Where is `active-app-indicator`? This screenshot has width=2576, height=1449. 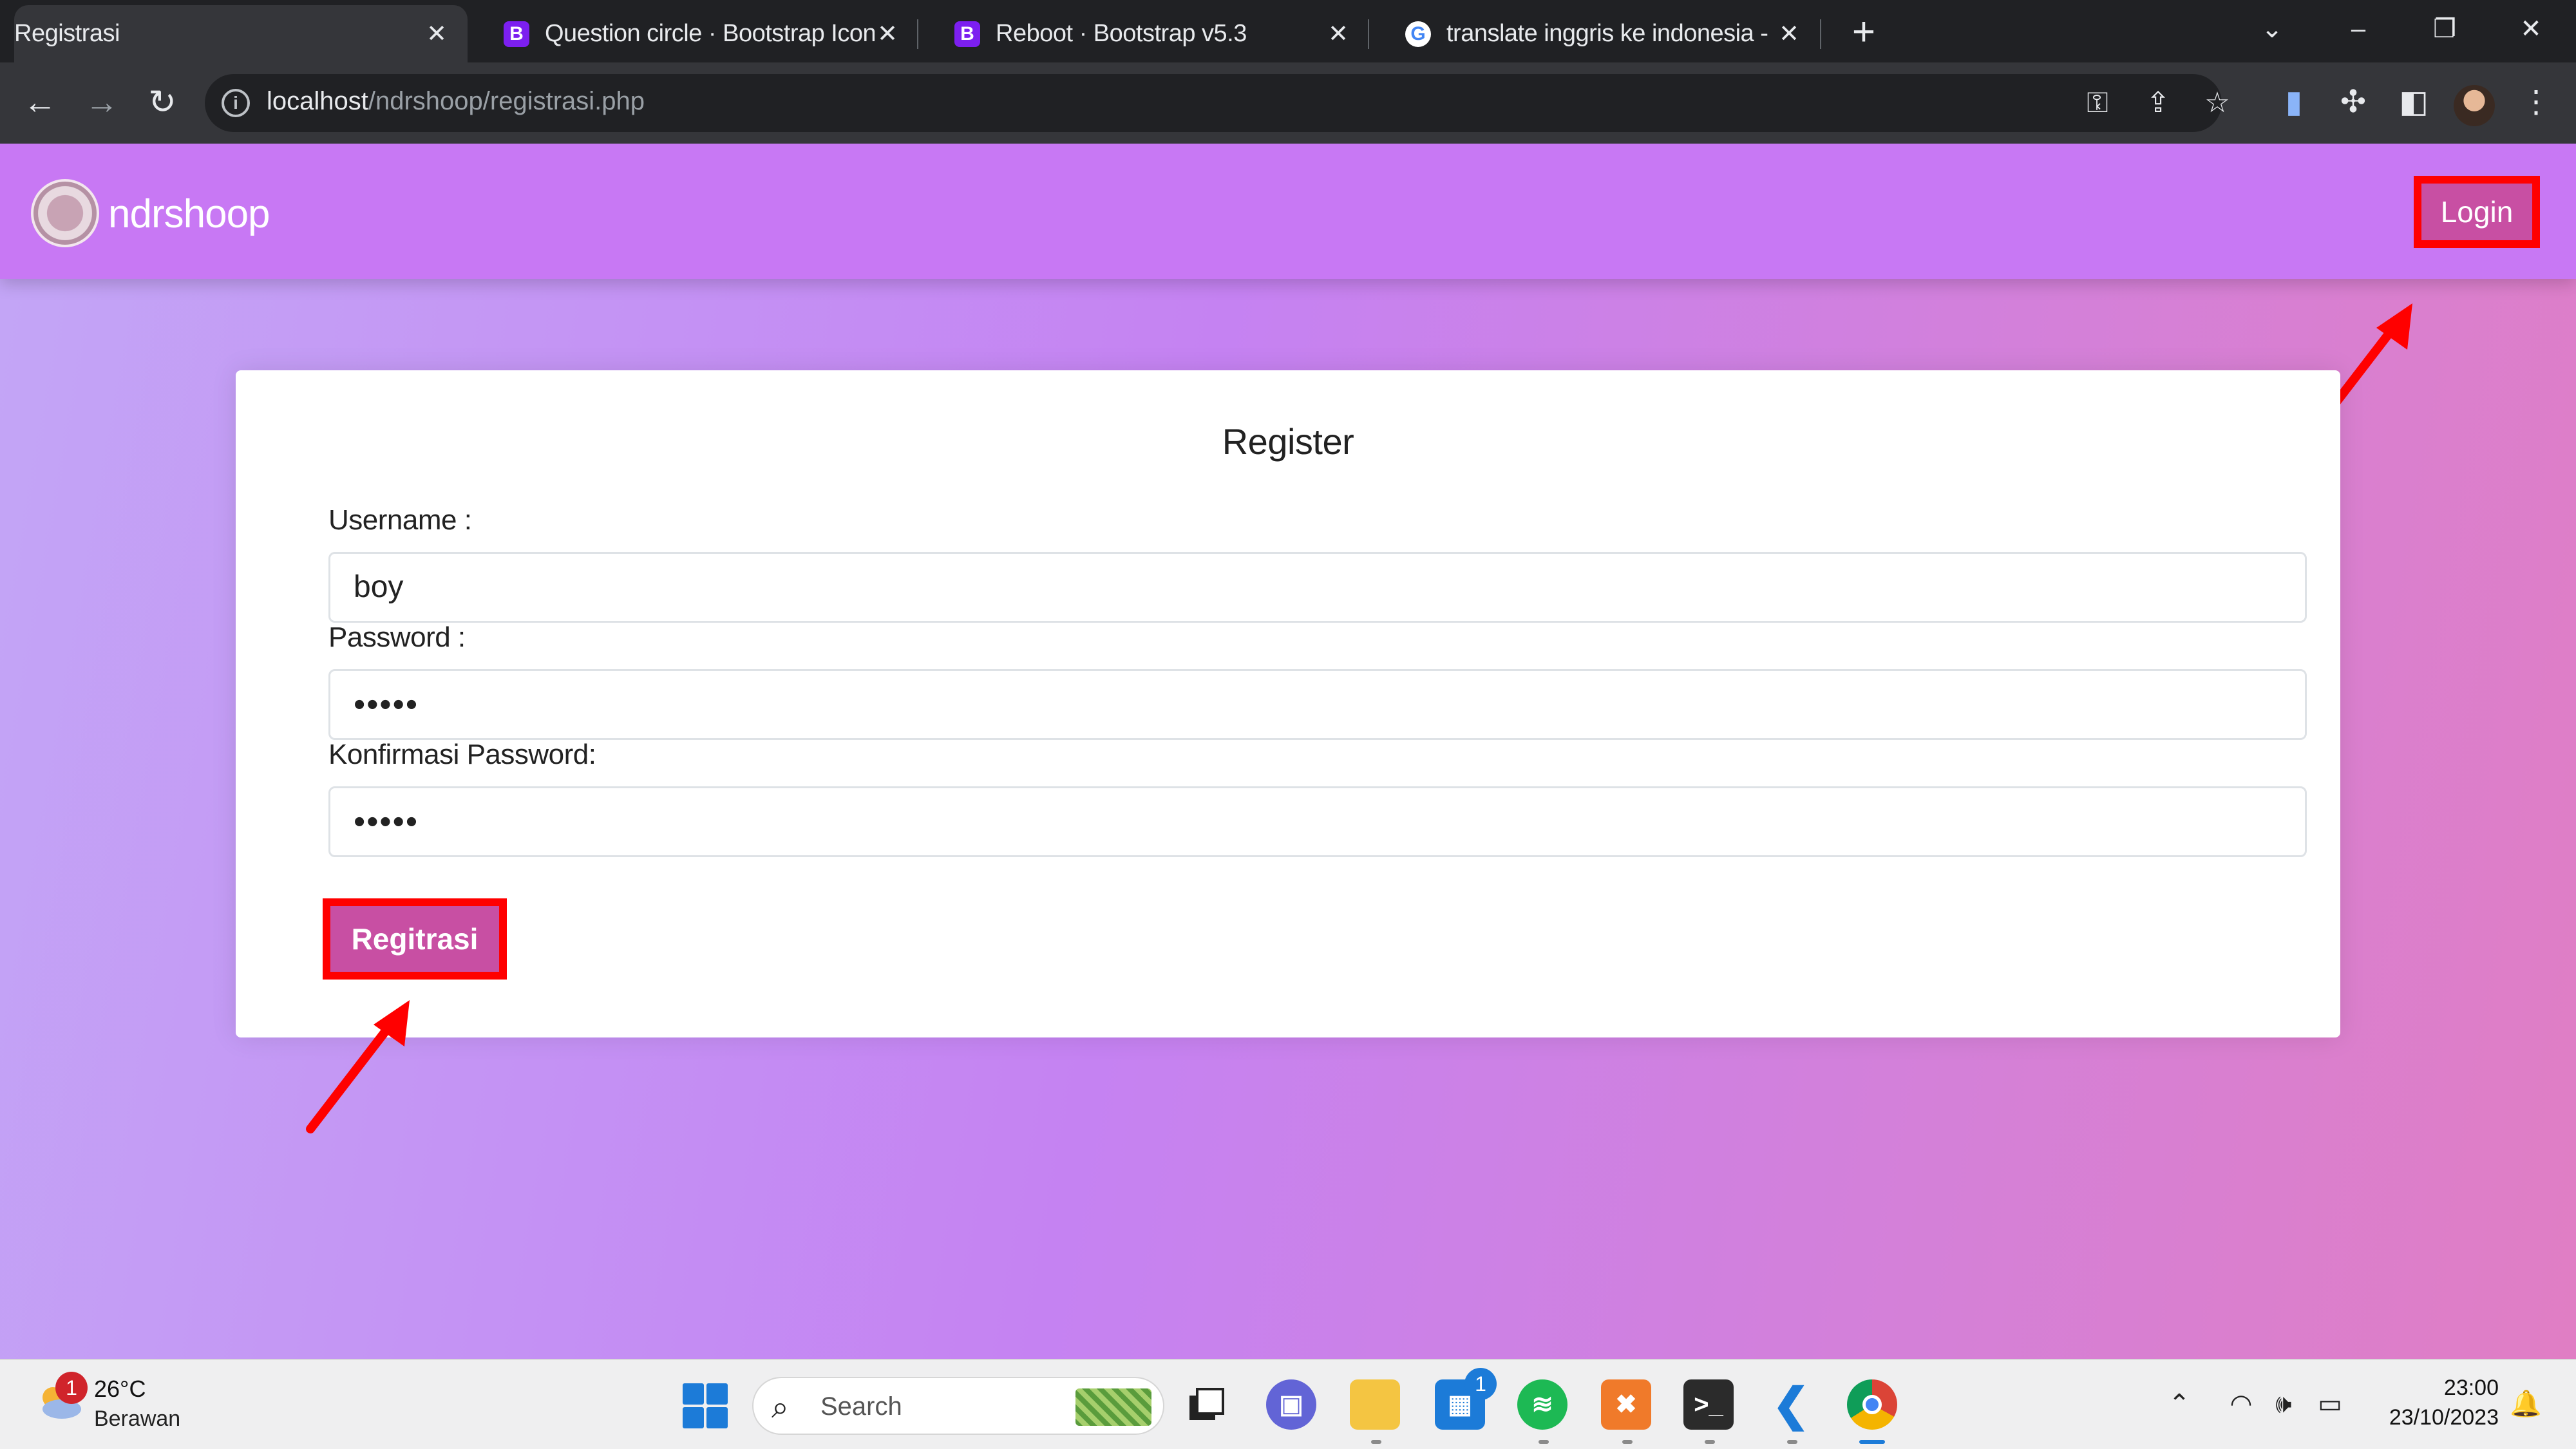 active-app-indicator is located at coordinates (1872, 1442).